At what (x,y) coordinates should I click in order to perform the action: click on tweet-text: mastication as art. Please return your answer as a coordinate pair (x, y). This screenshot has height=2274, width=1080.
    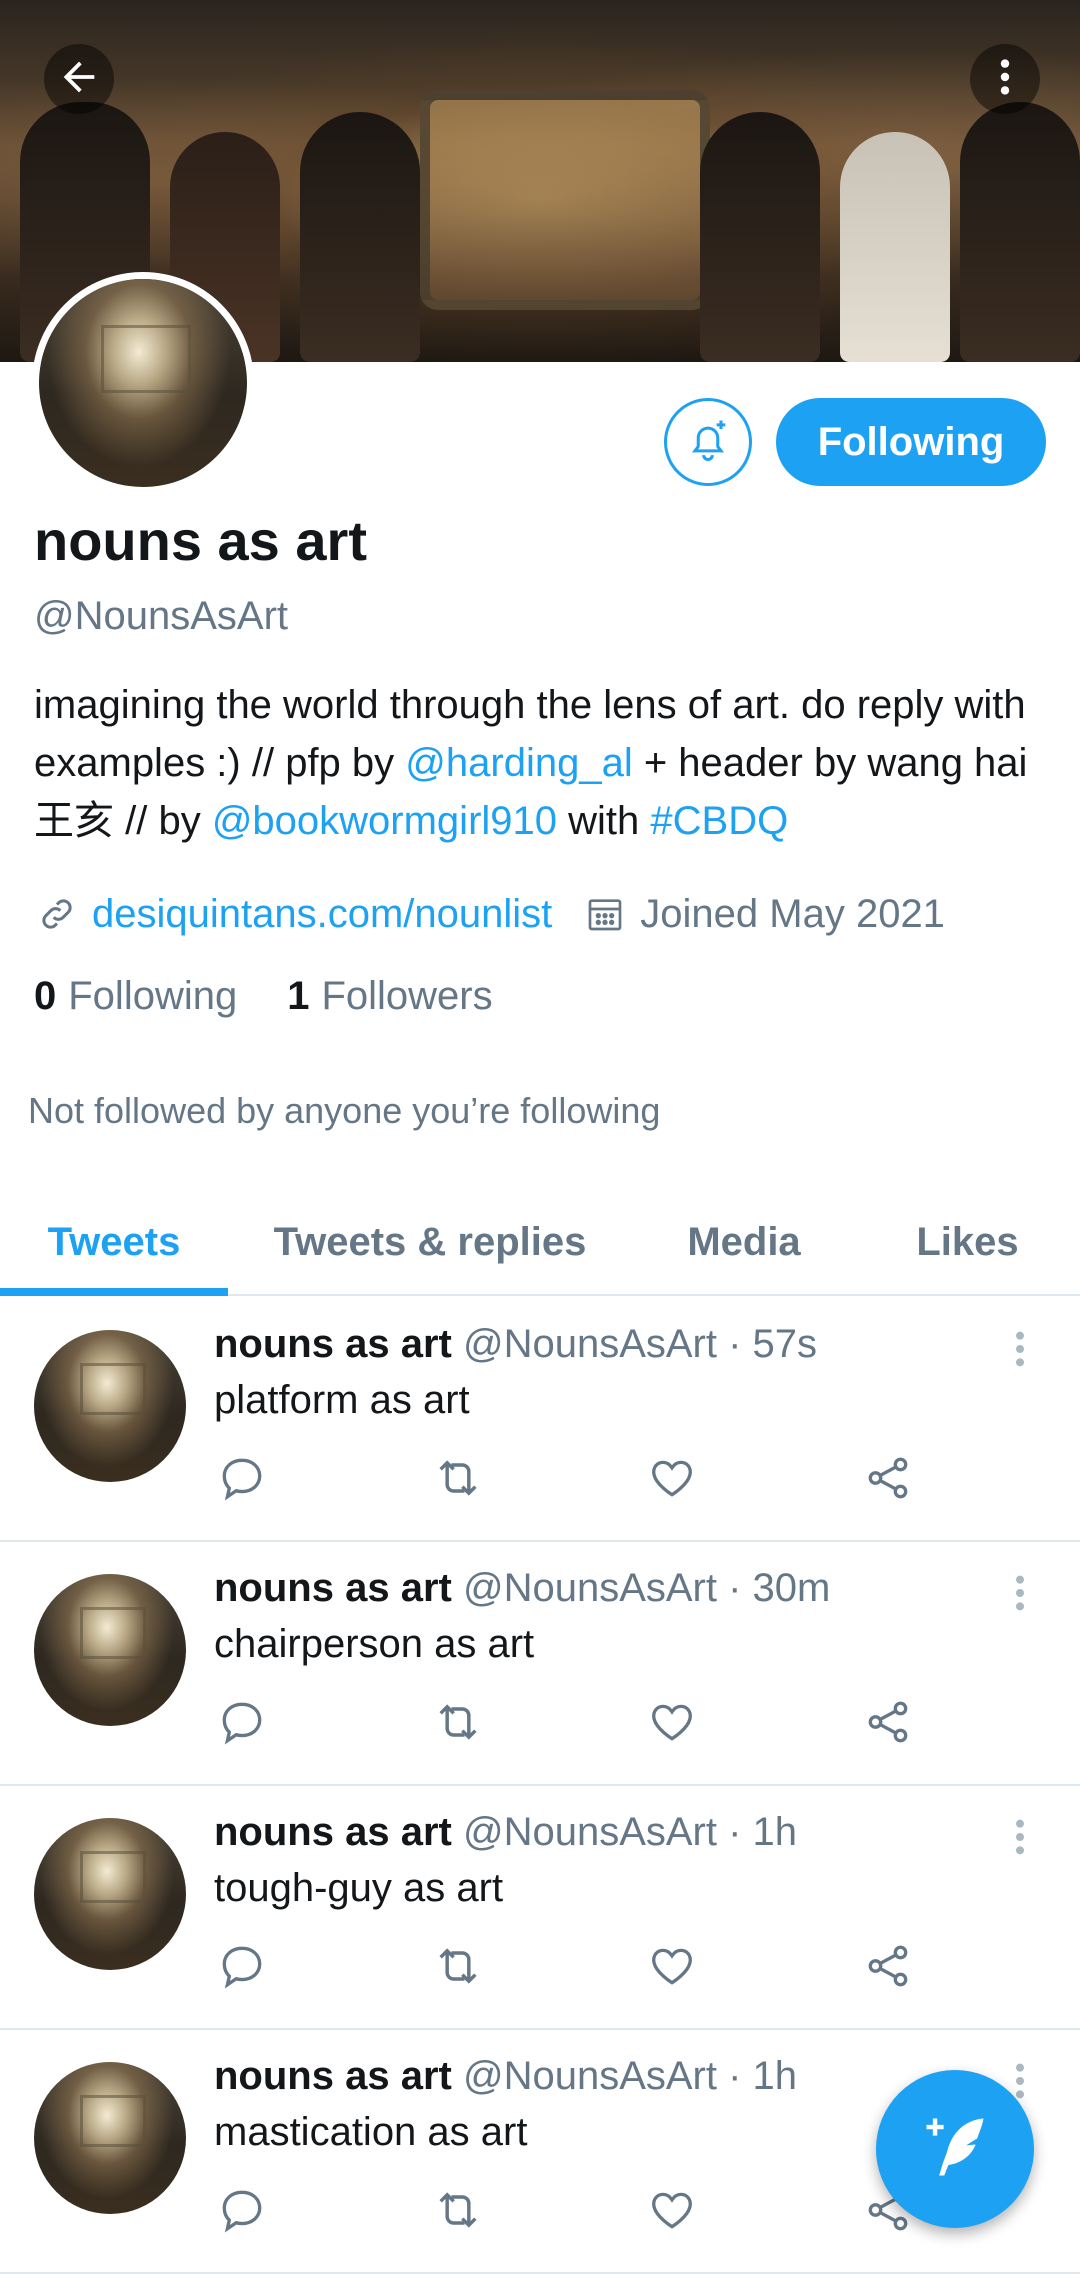
    Looking at the image, I should click on (371, 2132).